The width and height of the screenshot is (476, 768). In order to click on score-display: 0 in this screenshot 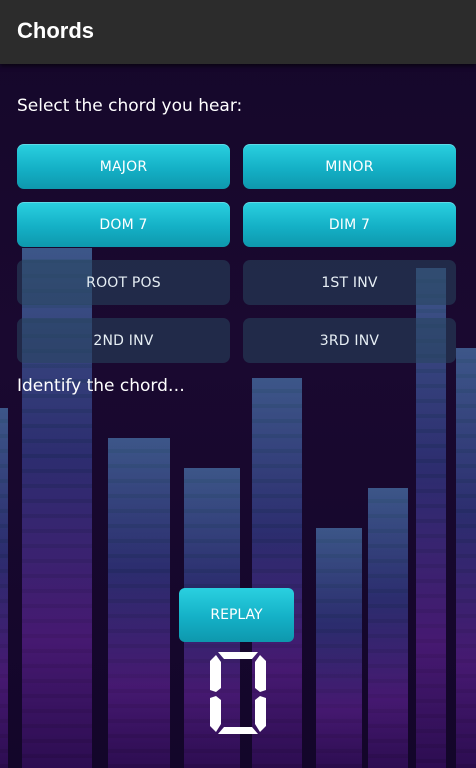, I will do `click(238, 693)`.